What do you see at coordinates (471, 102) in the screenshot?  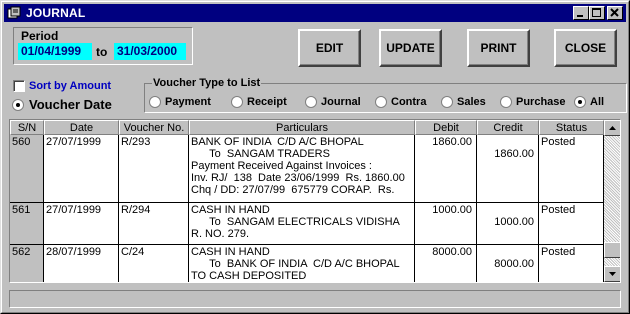 I see `sales-label: Sales` at bounding box center [471, 102].